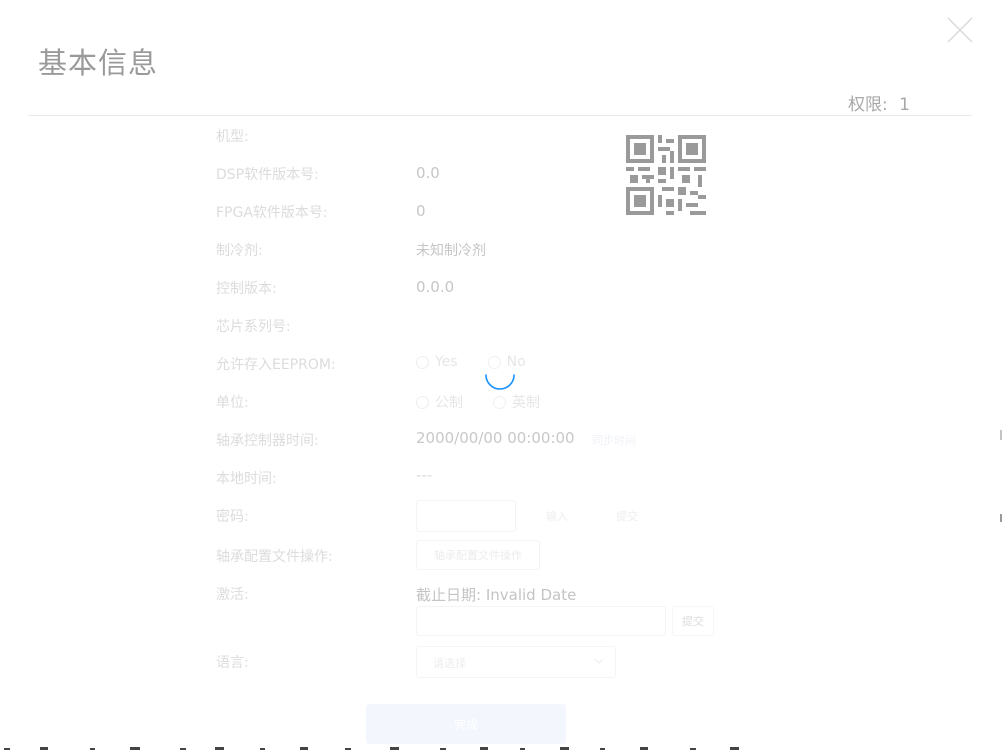 This screenshot has width=1004, height=751. Describe the element at coordinates (541, 621) in the screenshot. I see `activation-code-input` at that location.